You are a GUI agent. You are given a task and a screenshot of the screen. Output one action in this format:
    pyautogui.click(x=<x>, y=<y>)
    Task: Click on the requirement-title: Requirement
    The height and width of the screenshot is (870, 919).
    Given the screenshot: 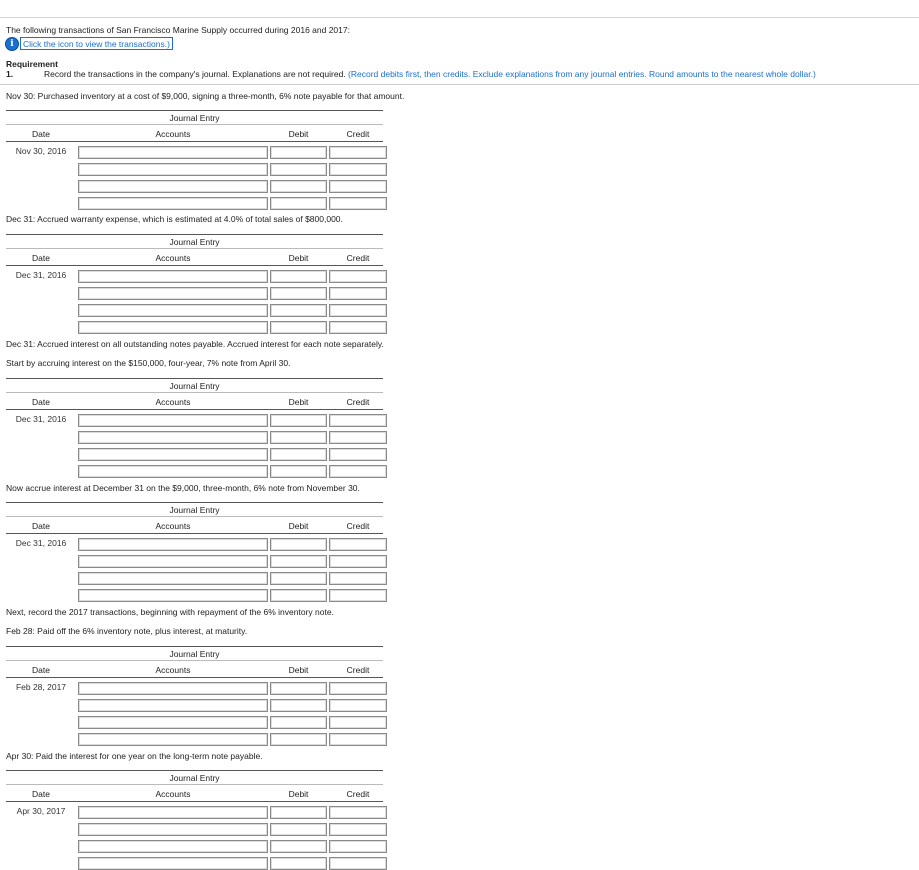 What is the action you would take?
    pyautogui.click(x=32, y=64)
    